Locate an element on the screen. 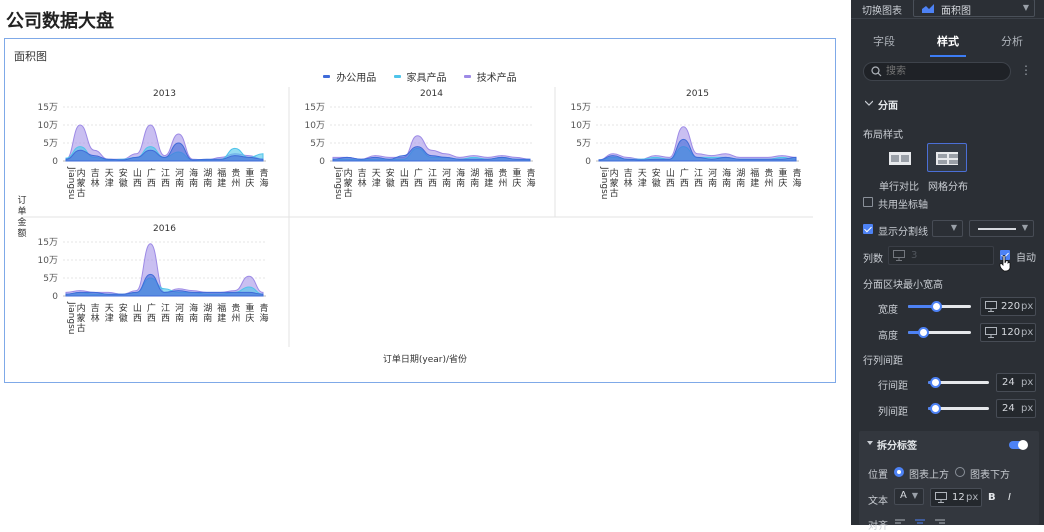  columns-input: 3 is located at coordinates (941, 255).